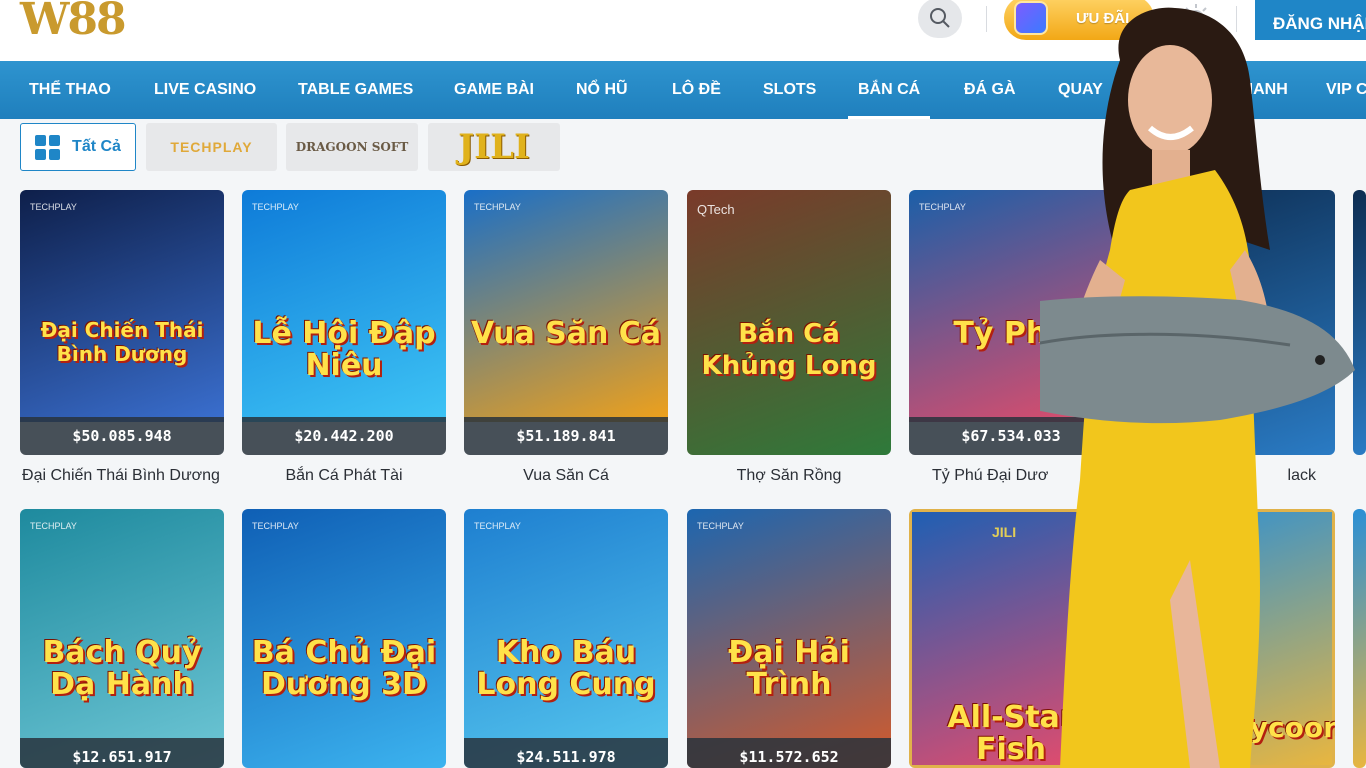 This screenshot has width=1366, height=768. I want to click on game-card: TECHPLAY Đại Hải Trình $11.572.652, so click(789, 638).